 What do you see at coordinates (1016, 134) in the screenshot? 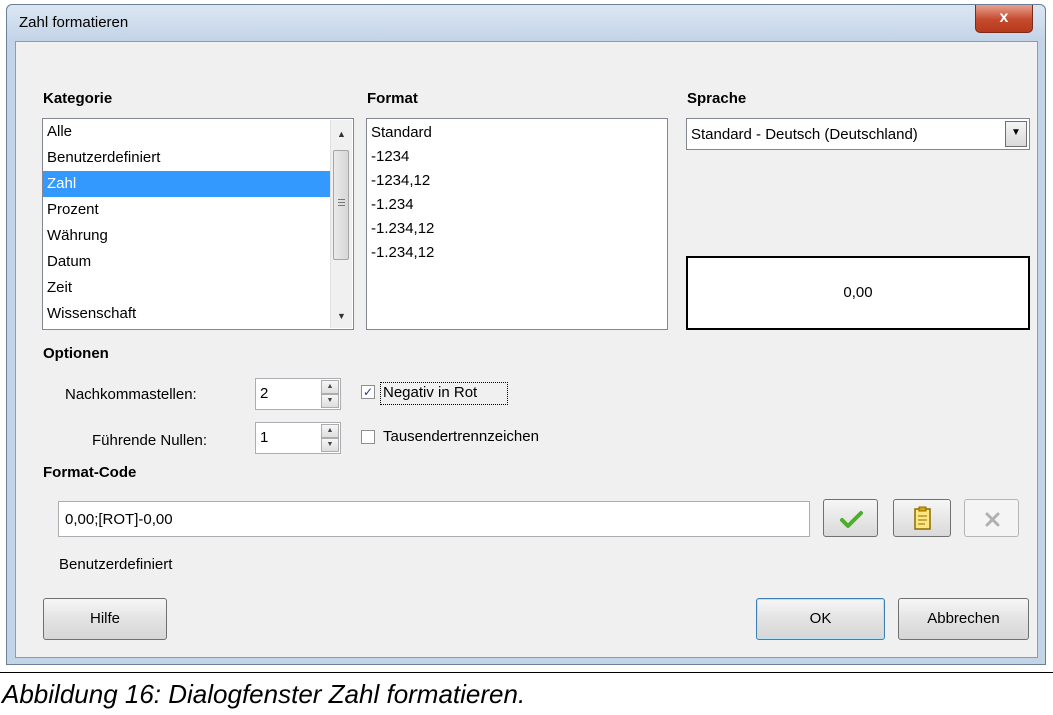
I see `chevron-down-icon: ▼` at bounding box center [1016, 134].